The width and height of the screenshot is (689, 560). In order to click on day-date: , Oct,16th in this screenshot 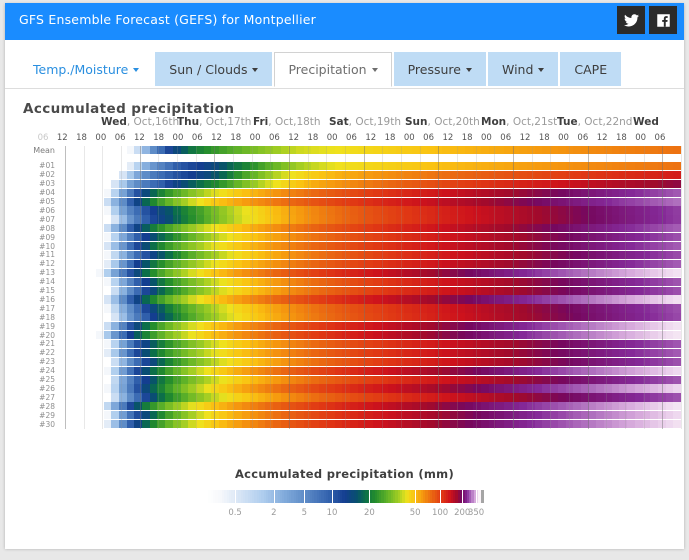, I will do `click(153, 122)`.